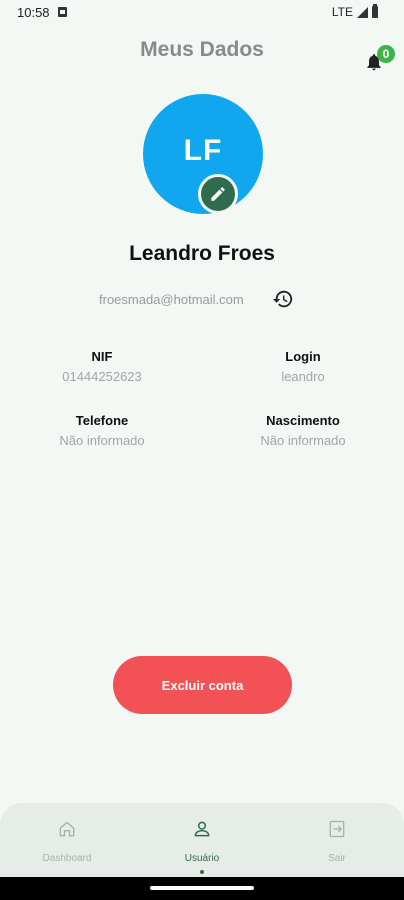 The height and width of the screenshot is (900, 404). I want to click on login-label: Login, so click(303, 356).